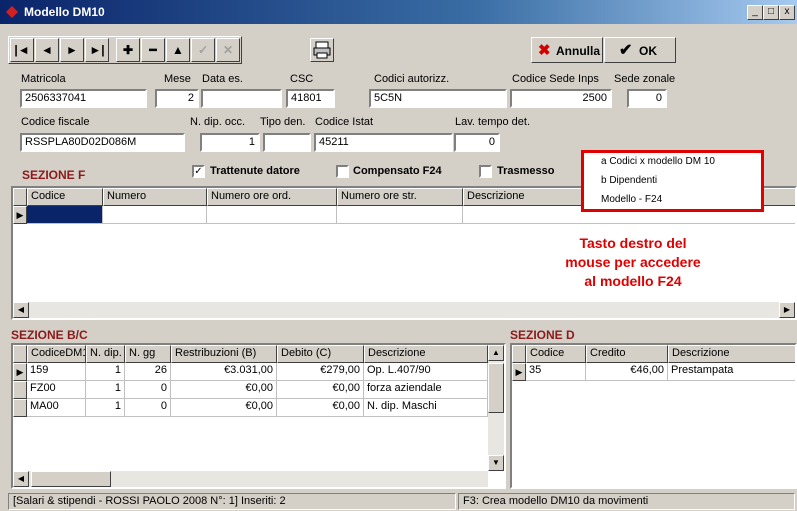 Image resolution: width=797 pixels, height=511 pixels. I want to click on table-cell: €3.031,00, so click(224, 372).